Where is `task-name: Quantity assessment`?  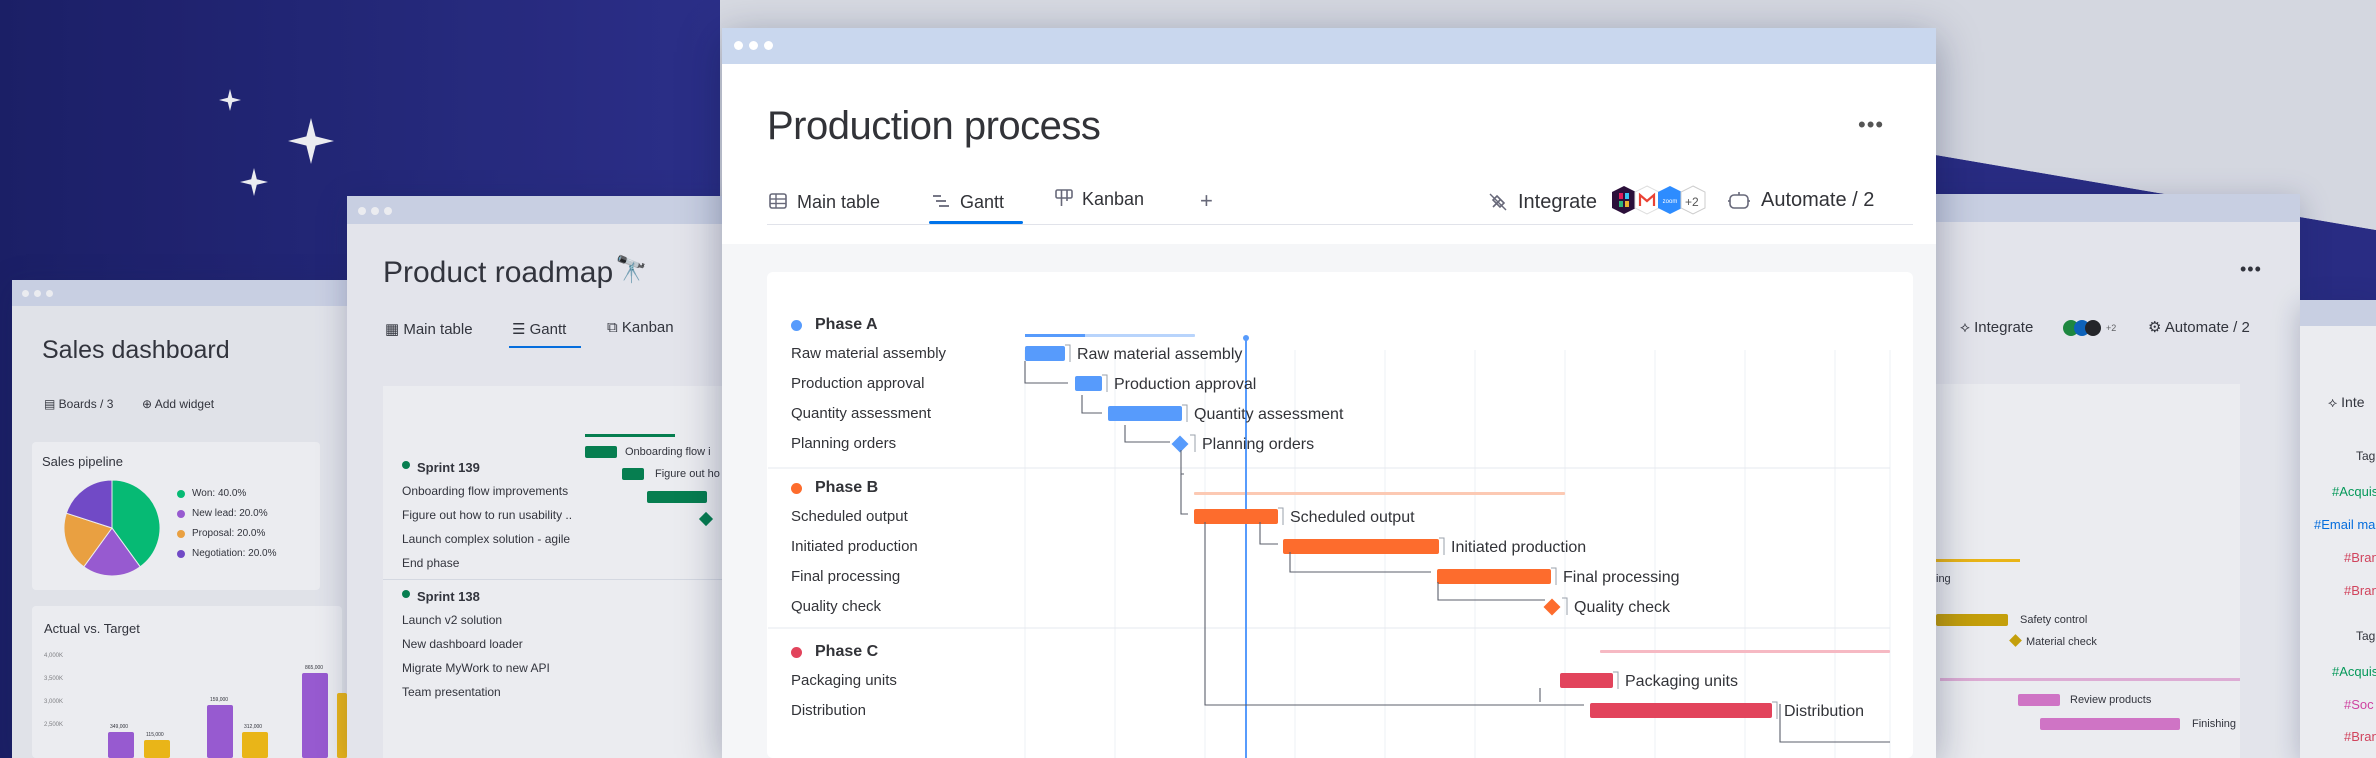
task-name: Quantity assessment is located at coordinates (861, 413).